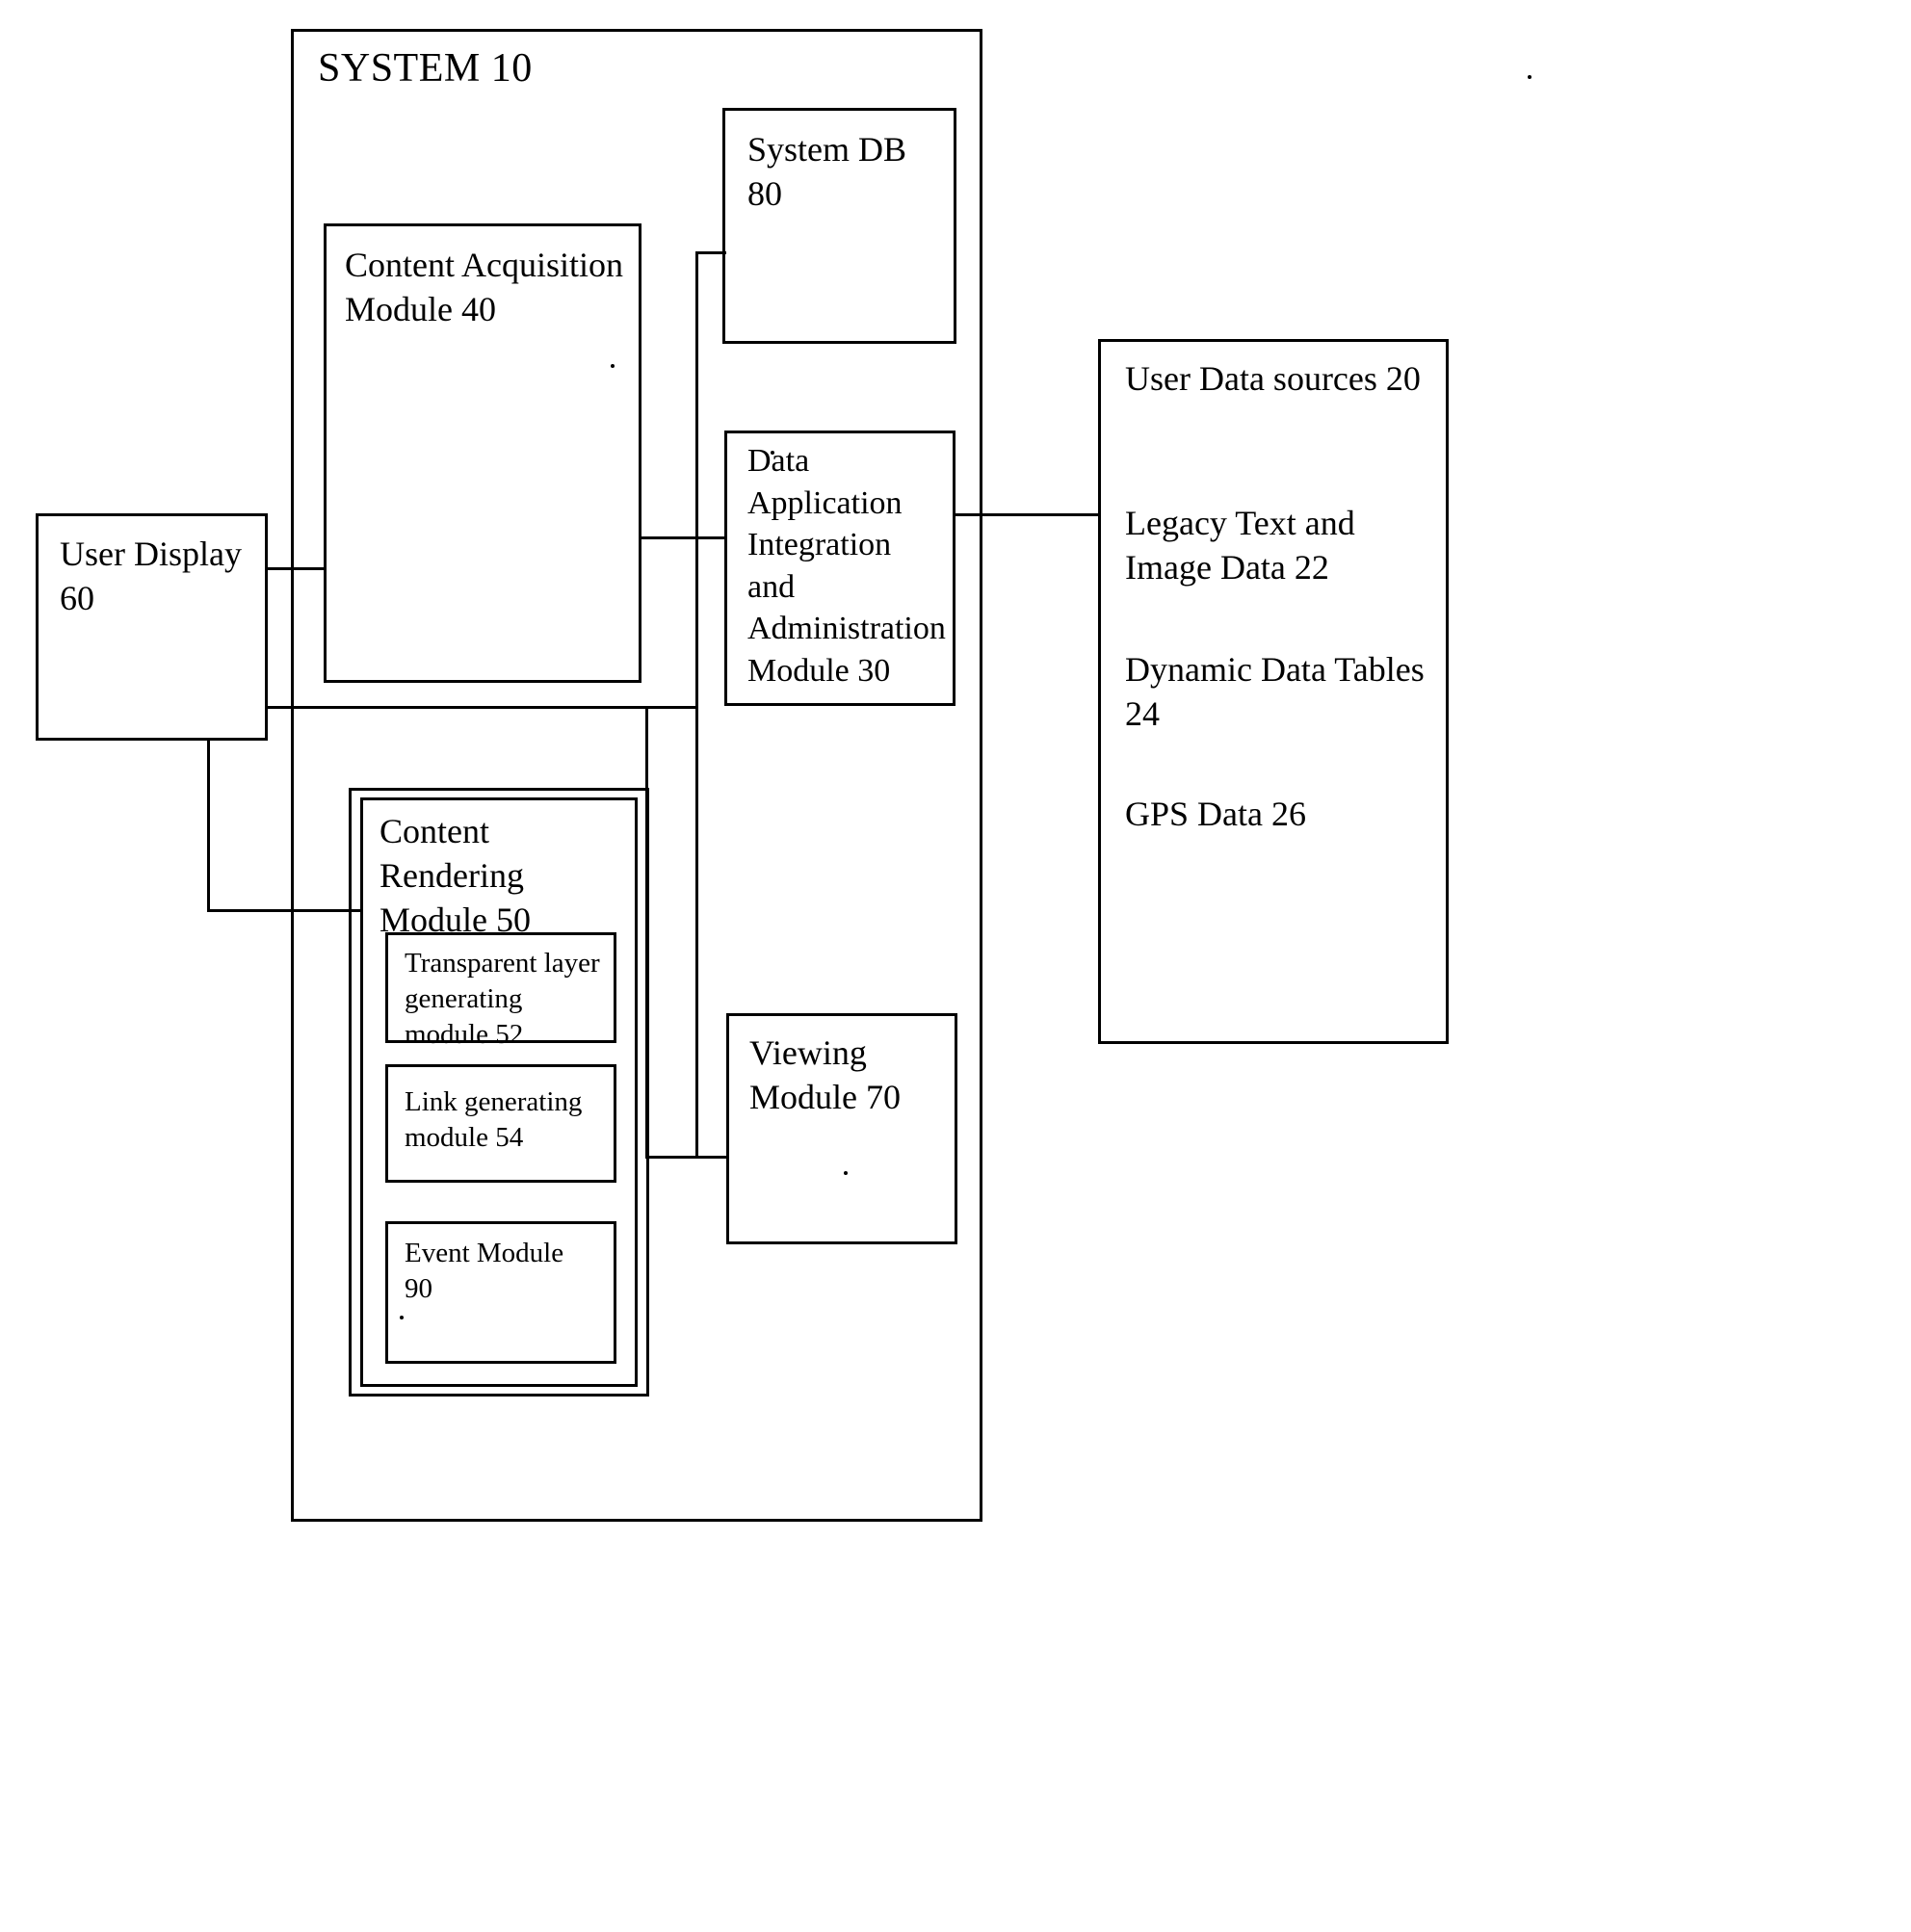 This screenshot has height=1932, width=1911. I want to click on connector-userdisplay-bus, so click(483, 707).